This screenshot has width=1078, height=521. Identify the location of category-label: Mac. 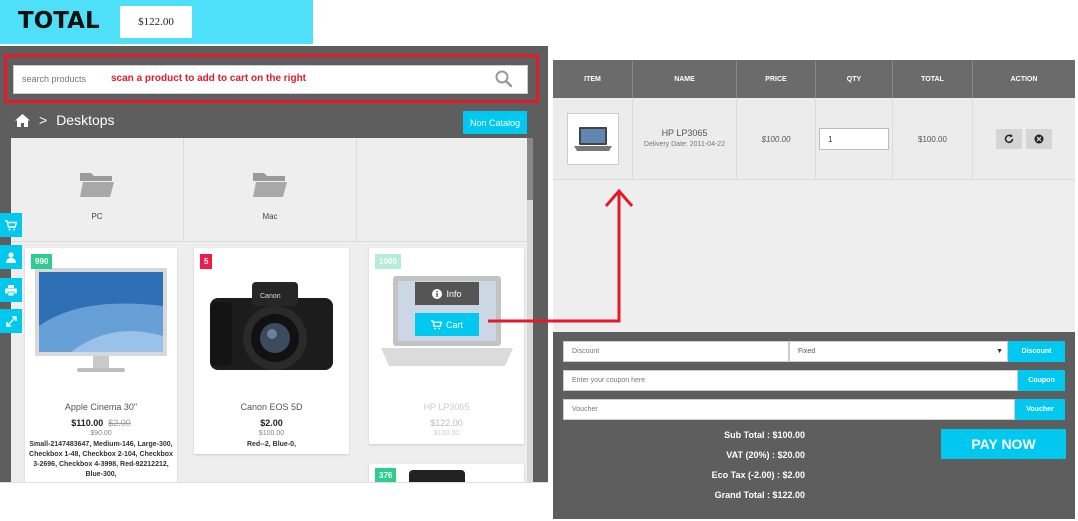
(270, 216).